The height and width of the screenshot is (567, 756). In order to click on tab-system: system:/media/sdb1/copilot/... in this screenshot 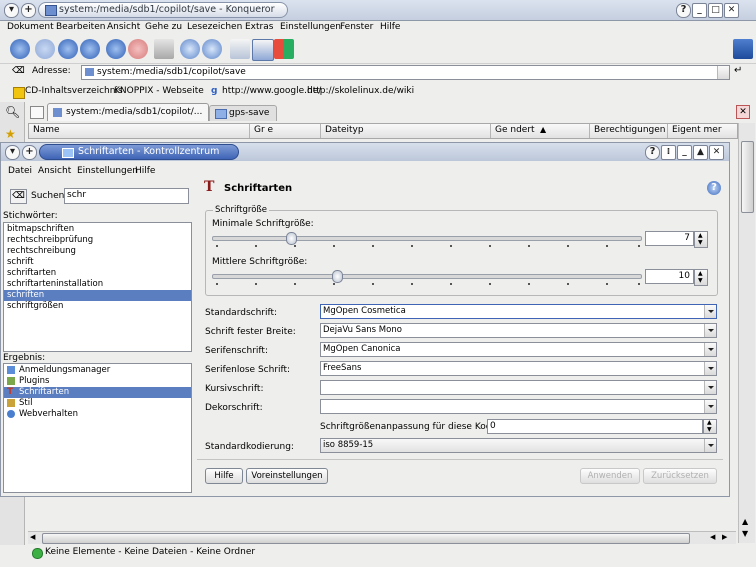, I will do `click(128, 112)`.